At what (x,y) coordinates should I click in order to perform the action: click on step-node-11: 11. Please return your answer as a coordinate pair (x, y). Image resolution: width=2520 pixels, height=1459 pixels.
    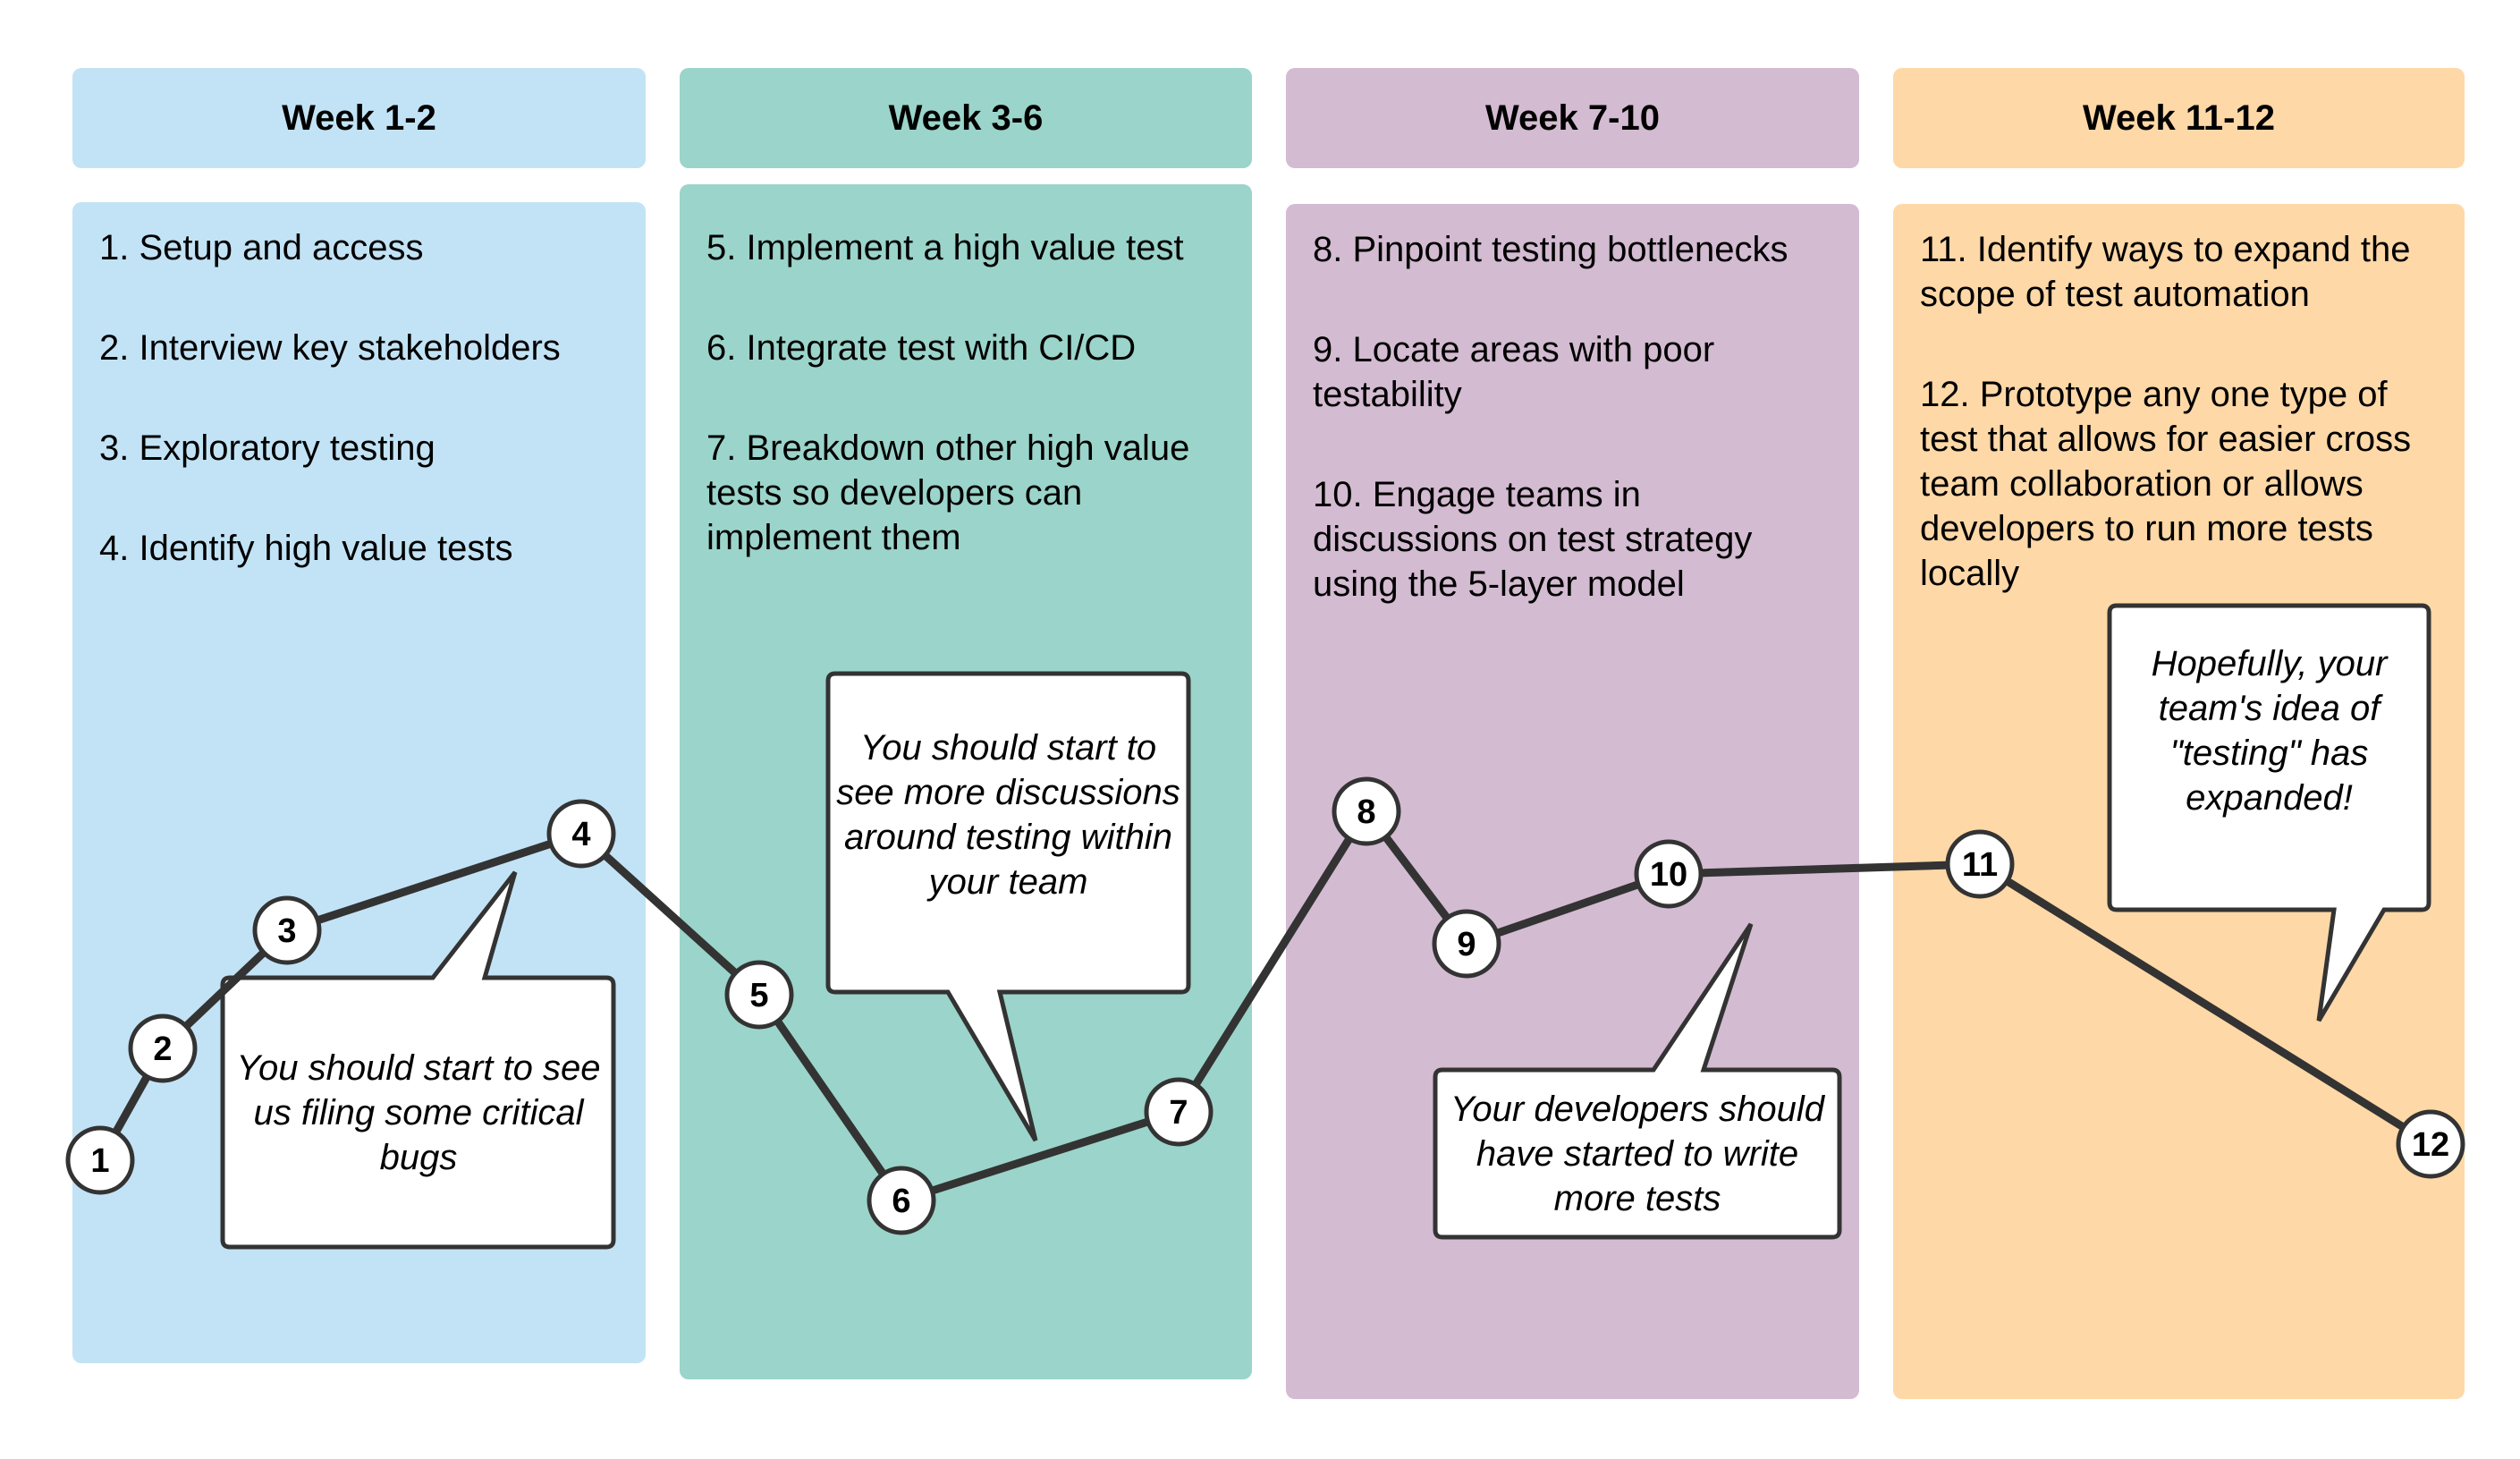
    Looking at the image, I should click on (1980, 864).